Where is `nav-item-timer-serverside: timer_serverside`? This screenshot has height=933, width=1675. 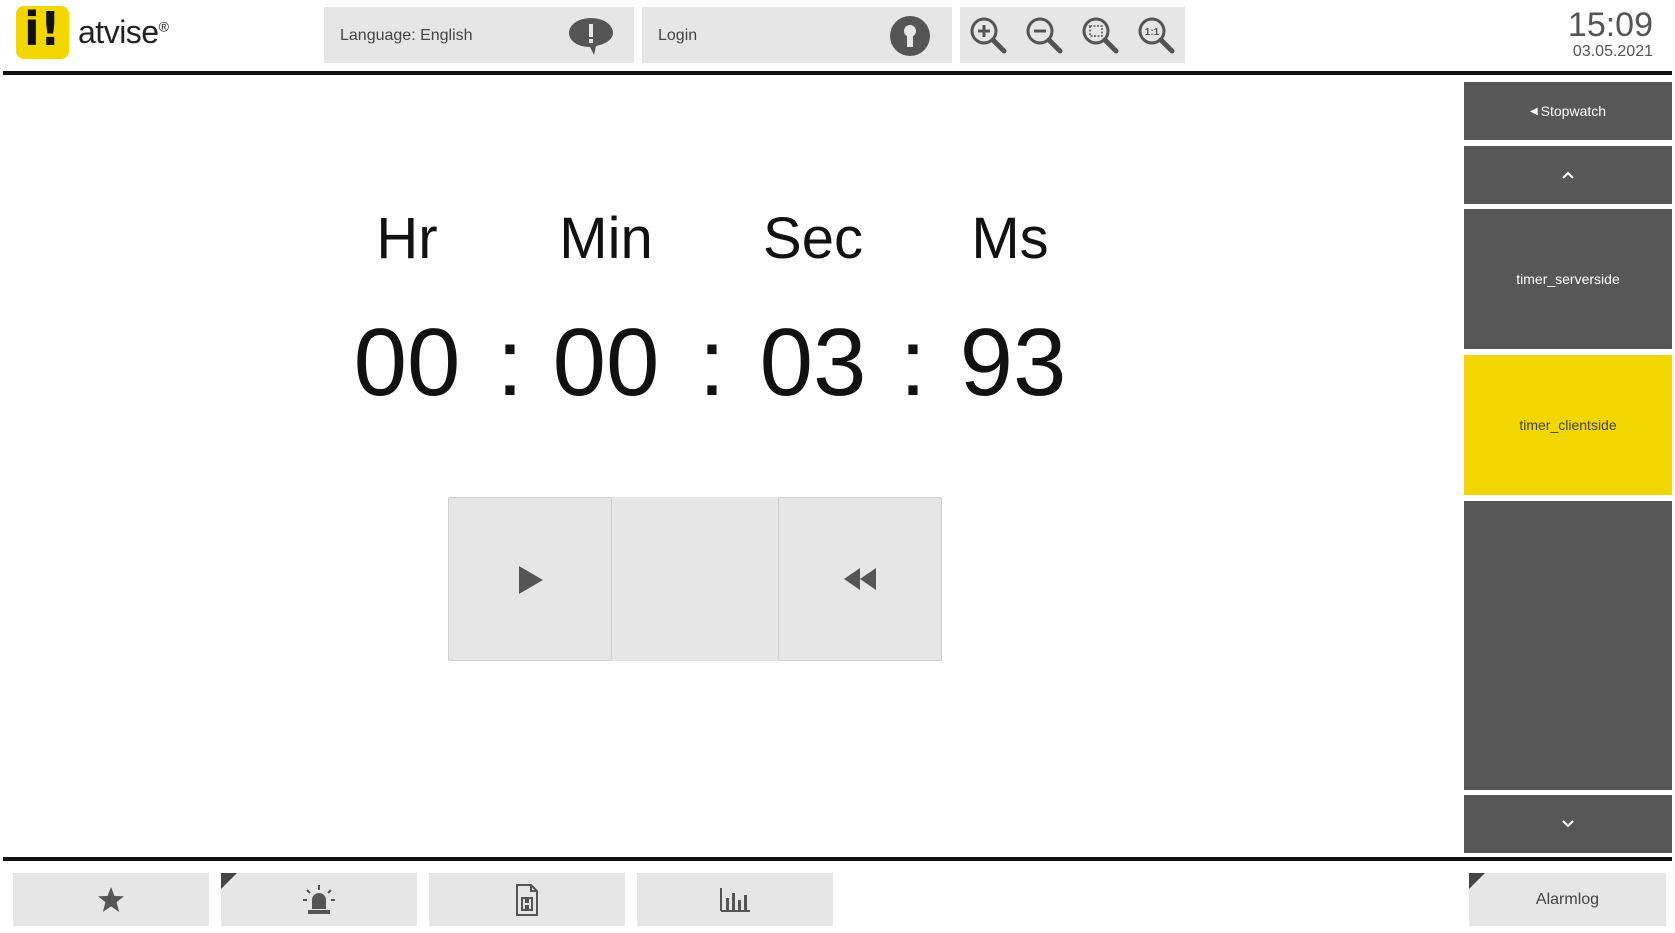 nav-item-timer-serverside: timer_serverside is located at coordinates (1568, 279).